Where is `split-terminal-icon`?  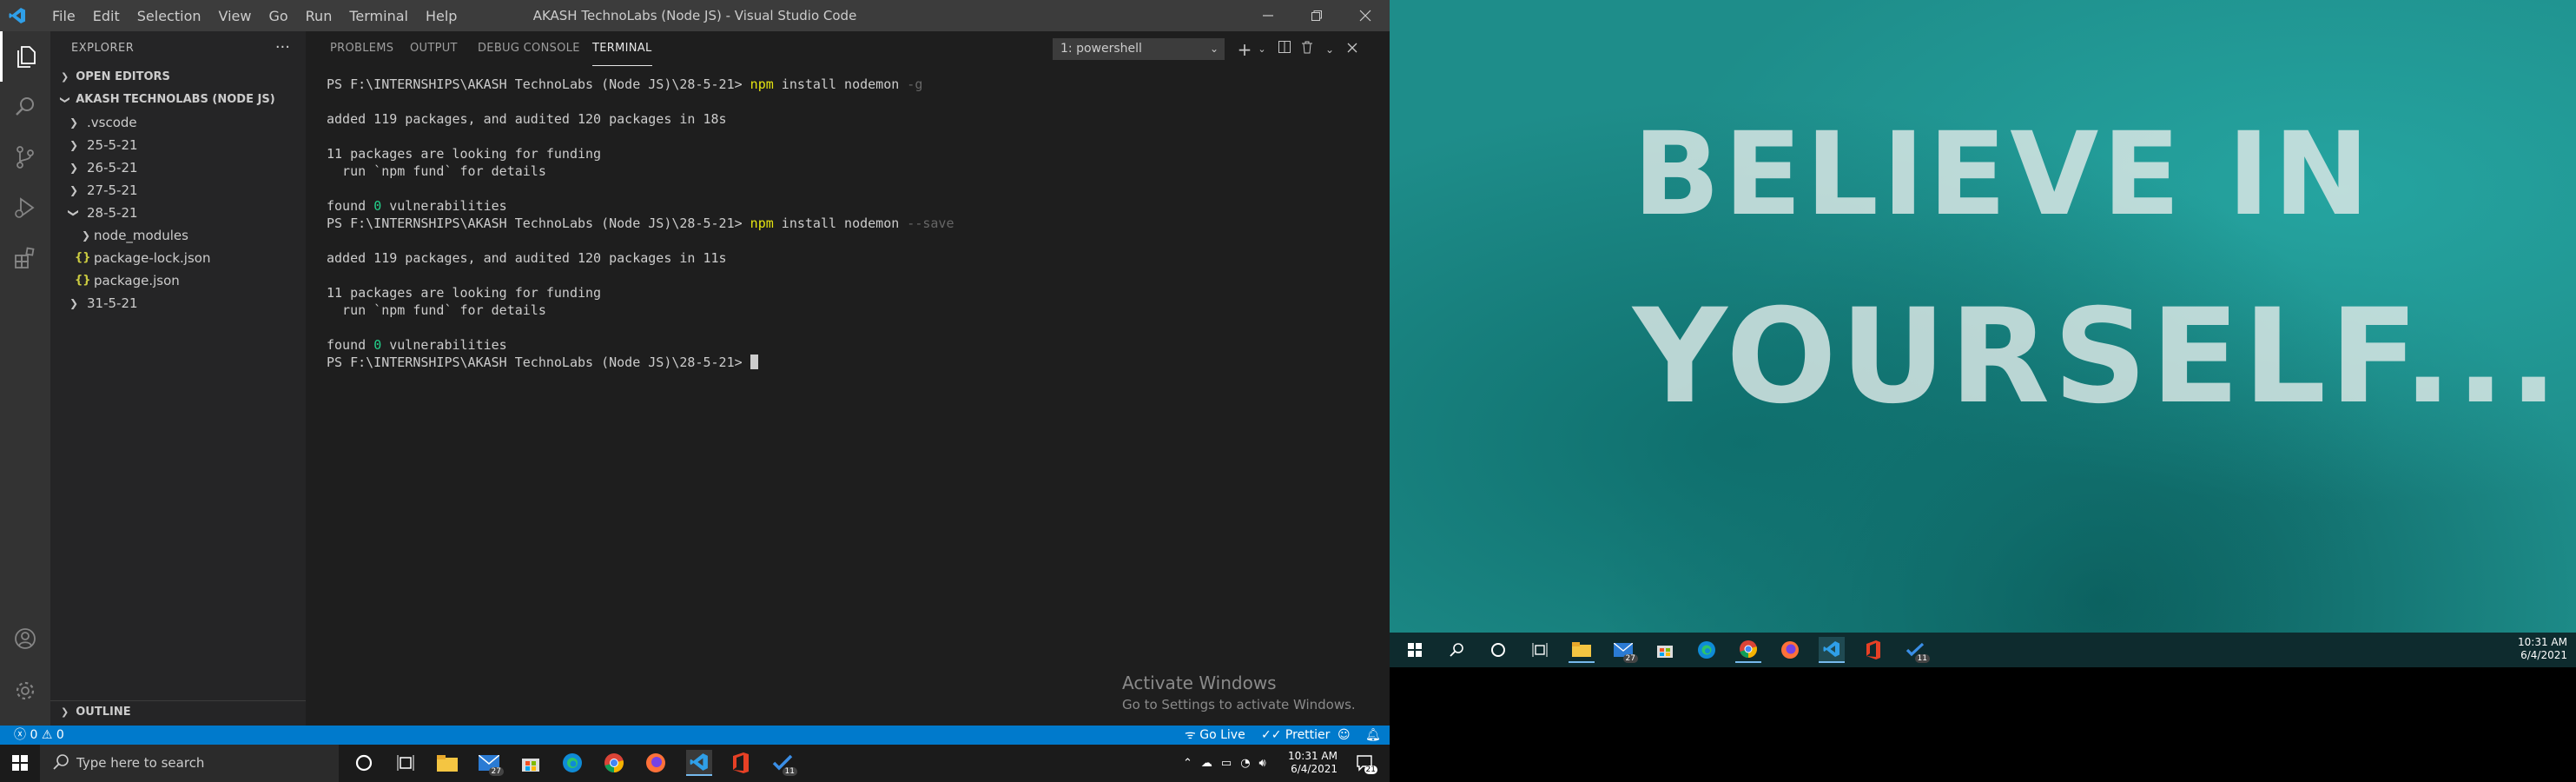
split-terminal-icon is located at coordinates (1284, 50).